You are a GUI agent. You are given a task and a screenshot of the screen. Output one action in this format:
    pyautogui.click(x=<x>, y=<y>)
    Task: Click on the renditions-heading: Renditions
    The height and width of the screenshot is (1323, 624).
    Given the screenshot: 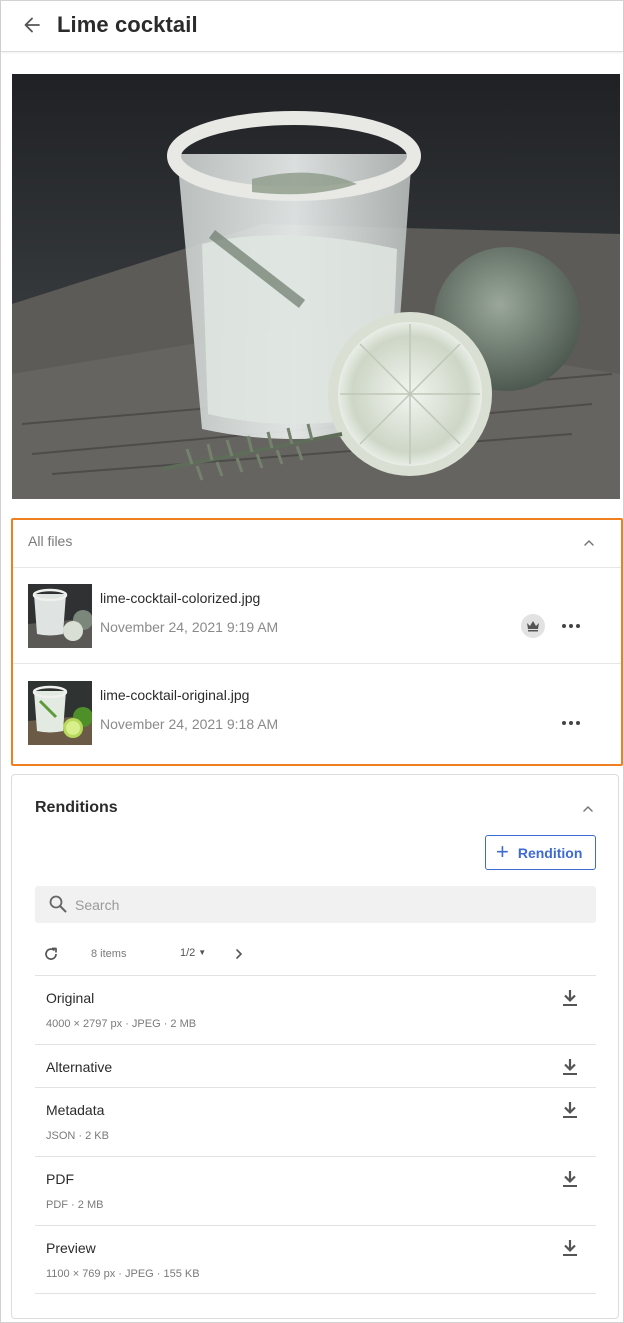 What is the action you would take?
    pyautogui.click(x=76, y=807)
    